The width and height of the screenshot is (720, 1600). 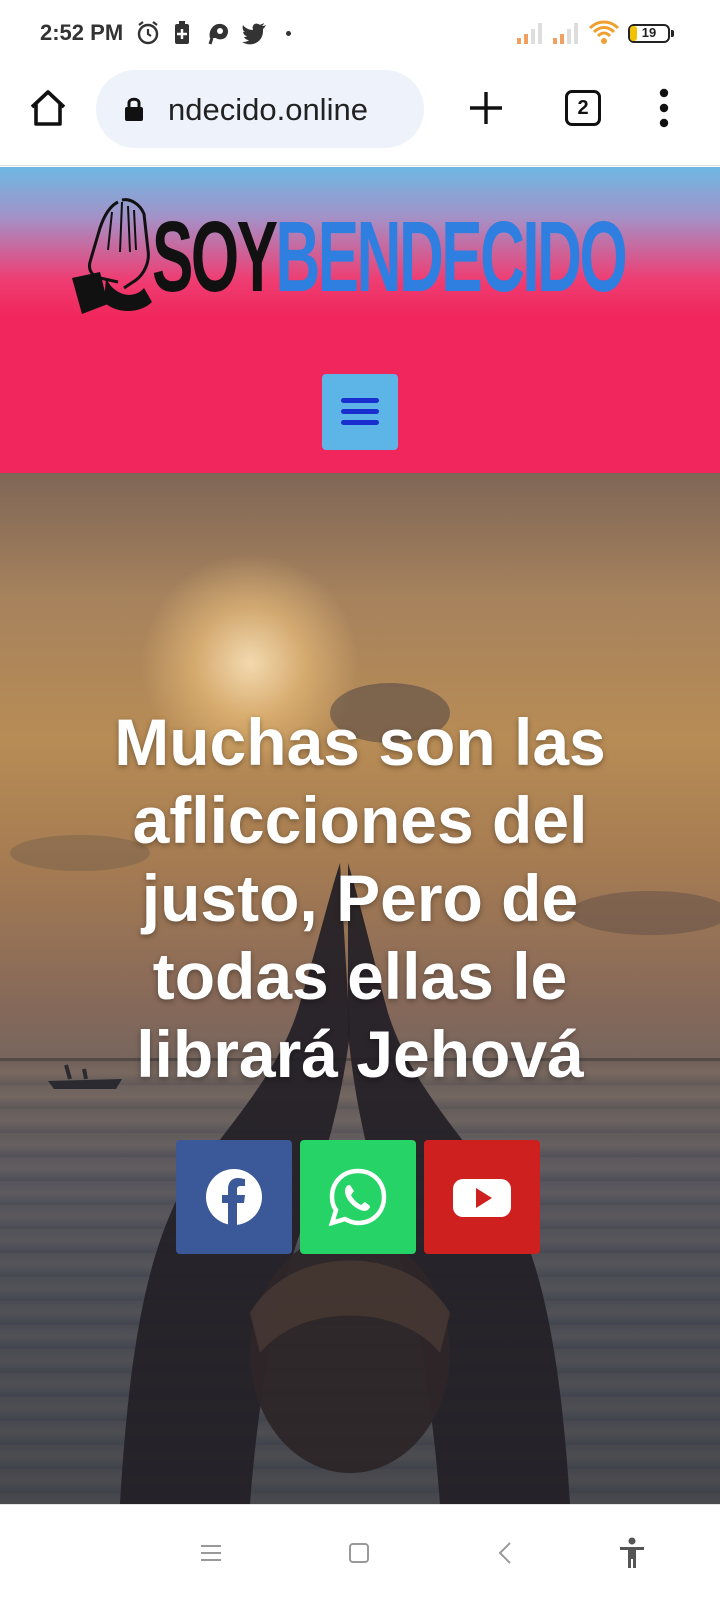 I want to click on system-nav-bar, so click(x=360, y=1552).